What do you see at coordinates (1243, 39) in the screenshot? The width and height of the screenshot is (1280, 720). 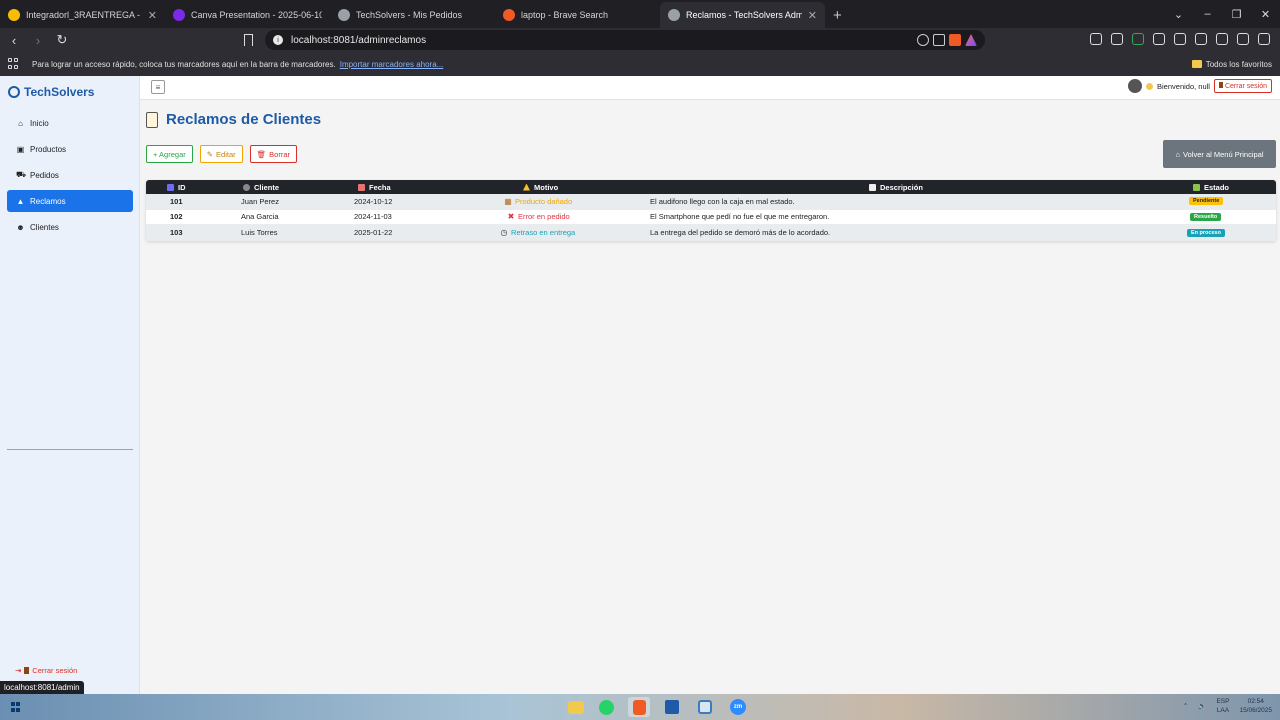 I see `vpn-icon` at bounding box center [1243, 39].